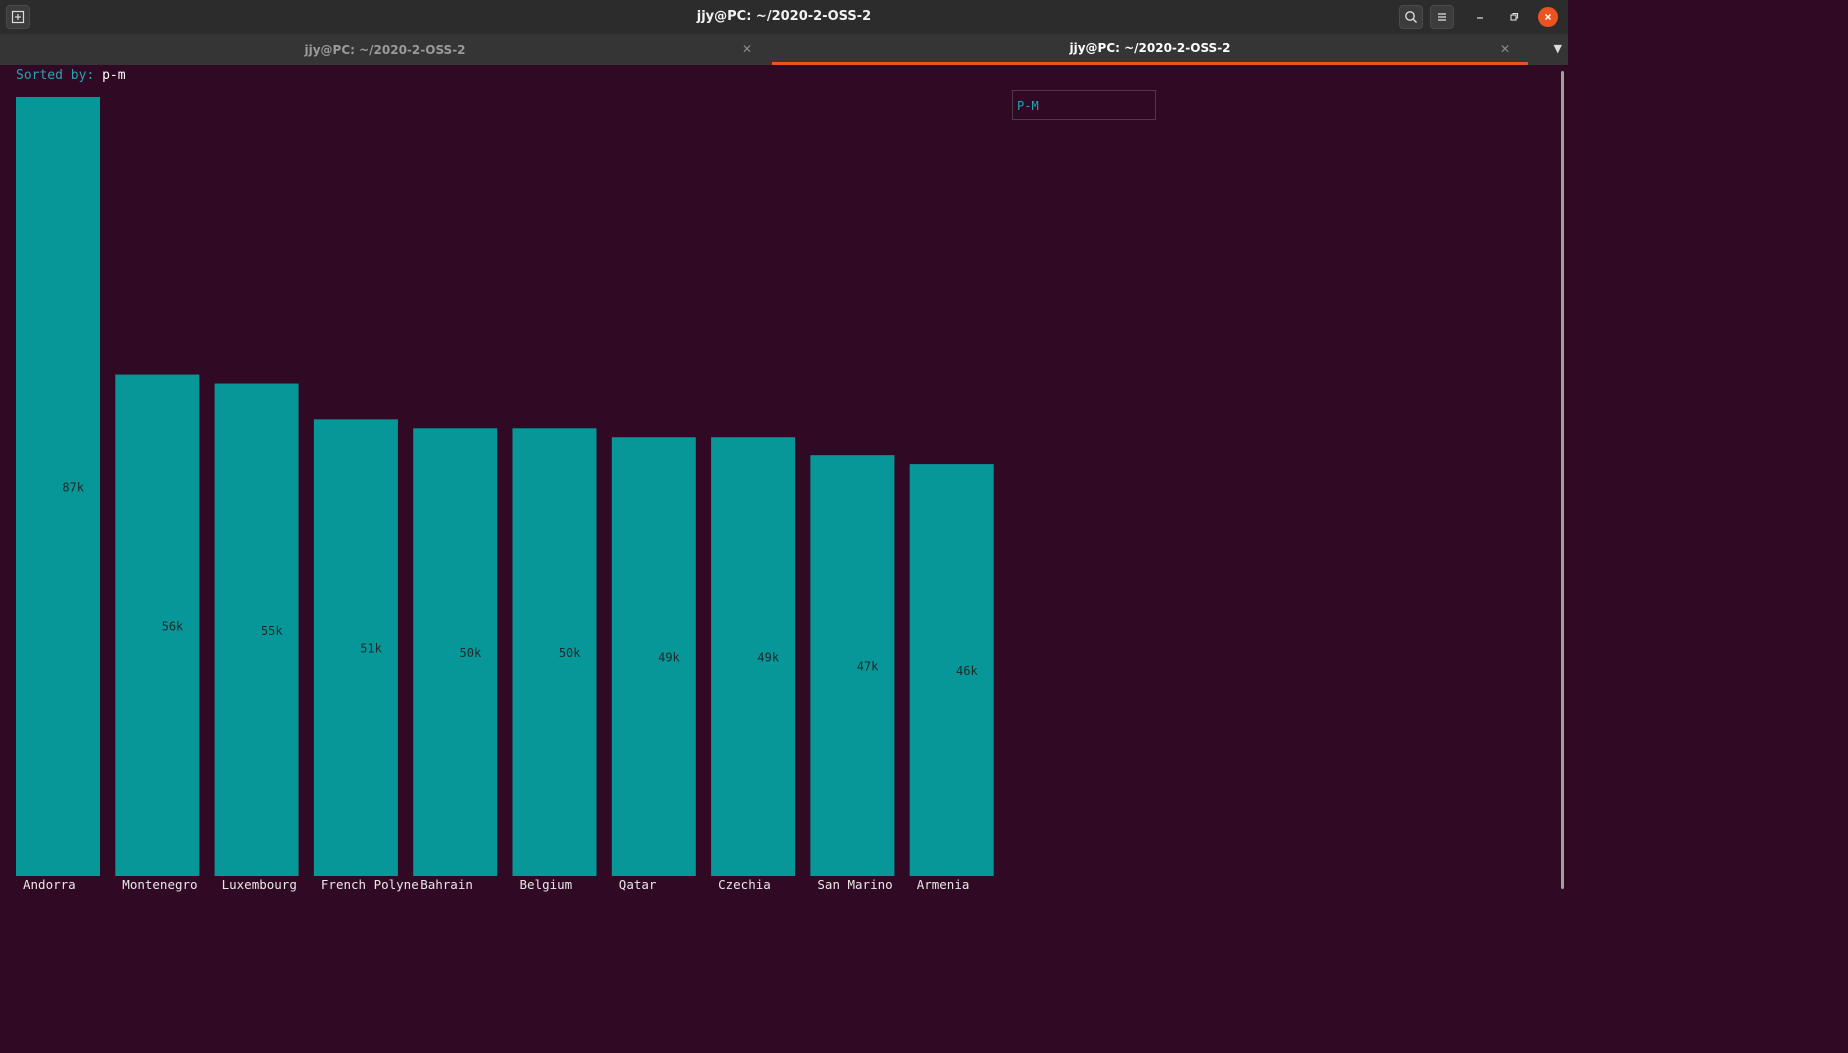 The height and width of the screenshot is (1053, 1848). Describe the element at coordinates (73, 488) in the screenshot. I see `bar-value-label: 87k` at that location.